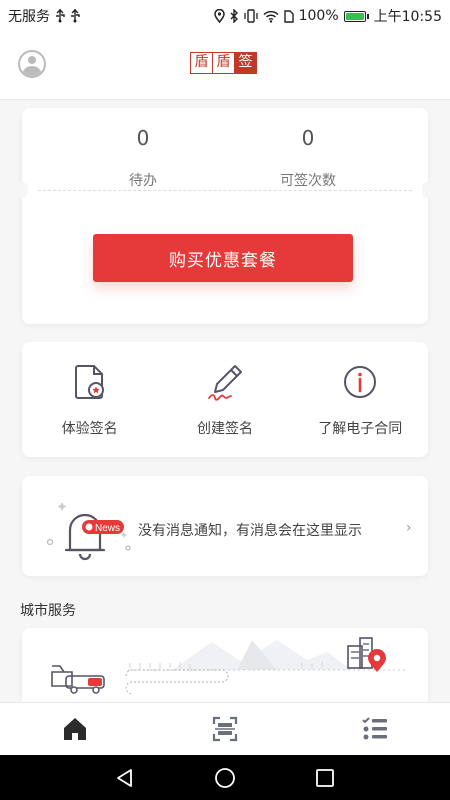 Image resolution: width=450 pixels, height=800 pixels. I want to click on app-header: 盾 盾 签, so click(225, 66).